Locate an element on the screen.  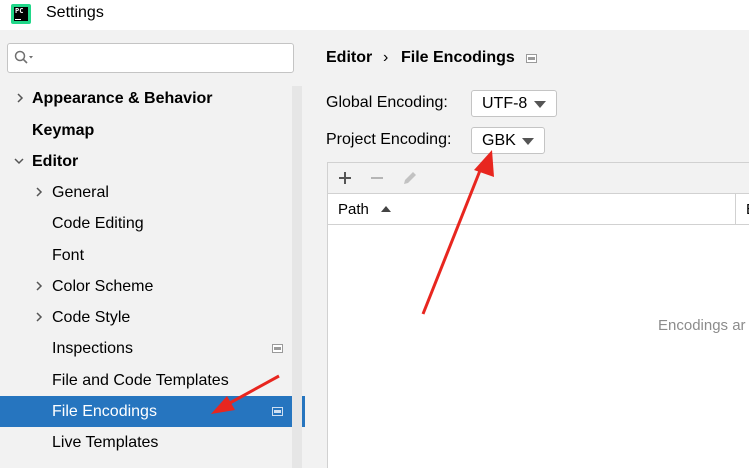
search-input is located at coordinates (150, 58).